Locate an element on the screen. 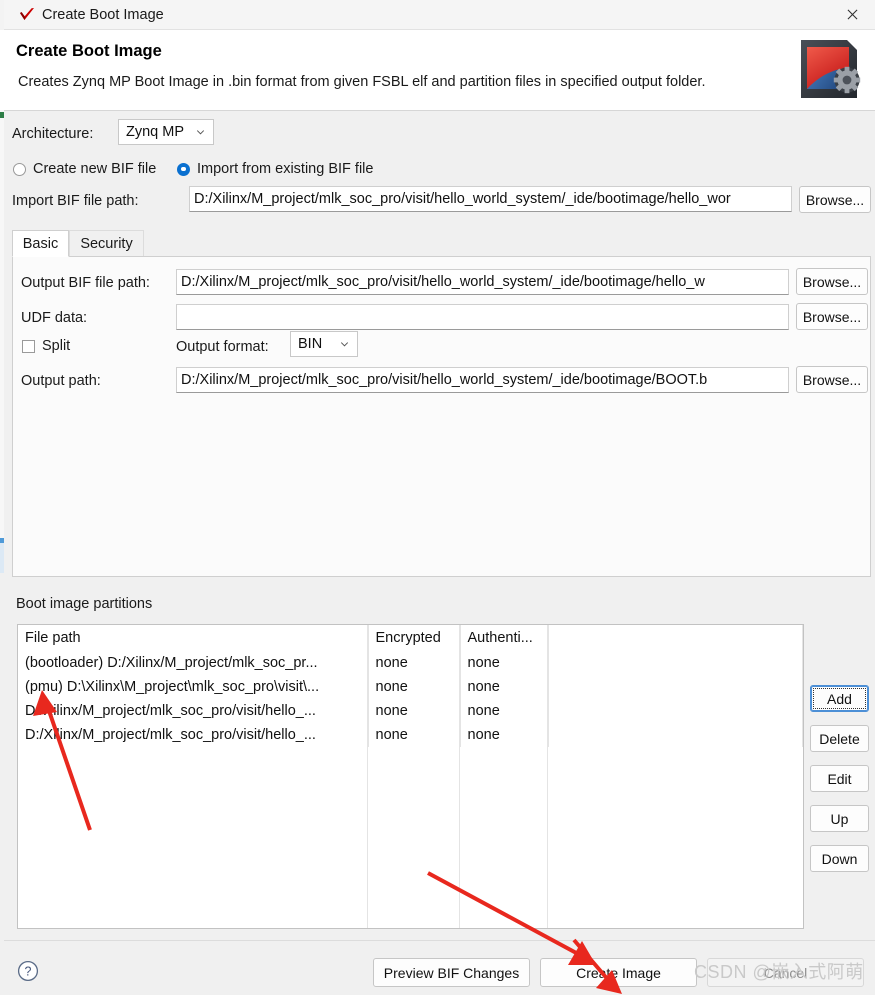 This screenshot has width=875, height=995. move-down-label: Down is located at coordinates (839, 858).